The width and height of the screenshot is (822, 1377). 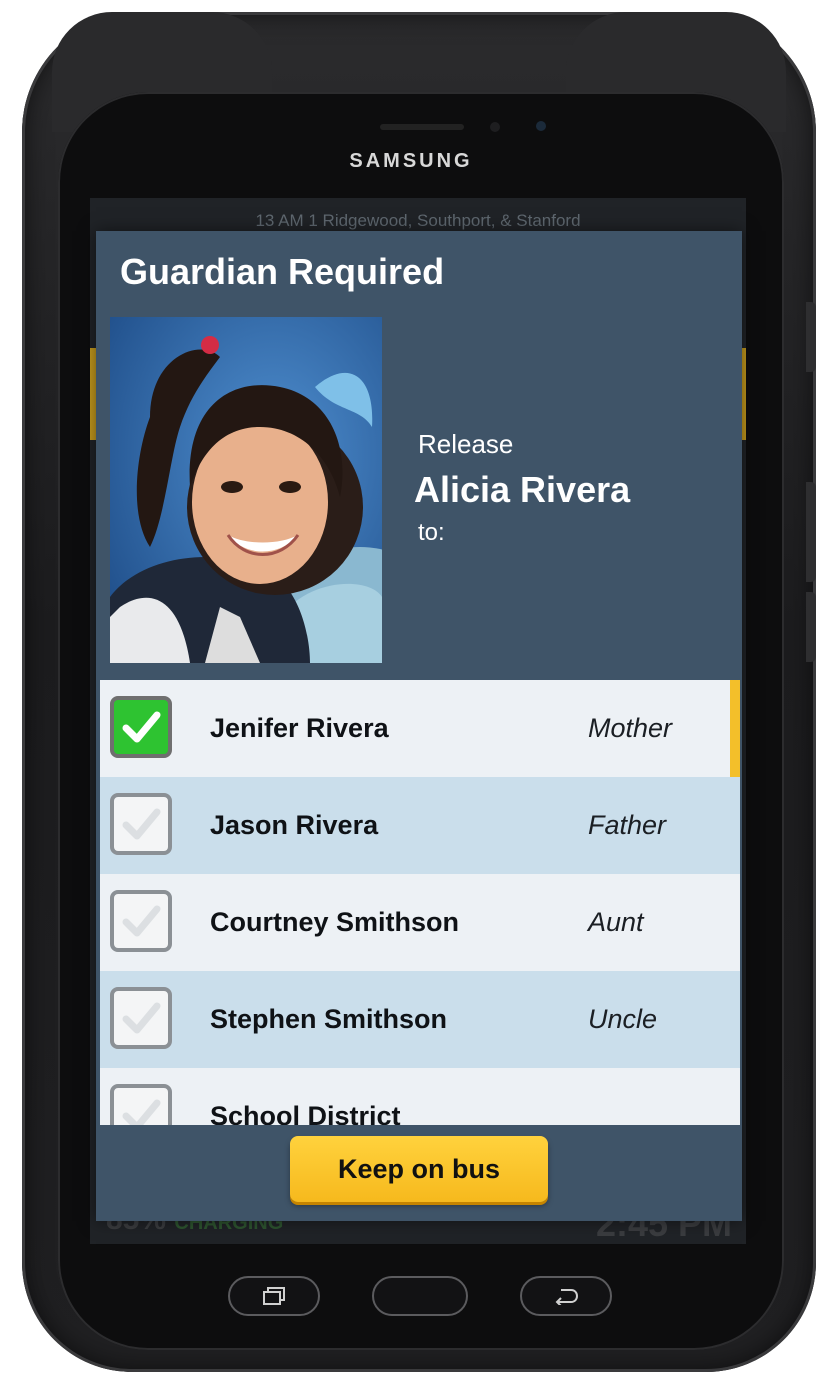 I want to click on guardian-relation: Mother, so click(x=630, y=728).